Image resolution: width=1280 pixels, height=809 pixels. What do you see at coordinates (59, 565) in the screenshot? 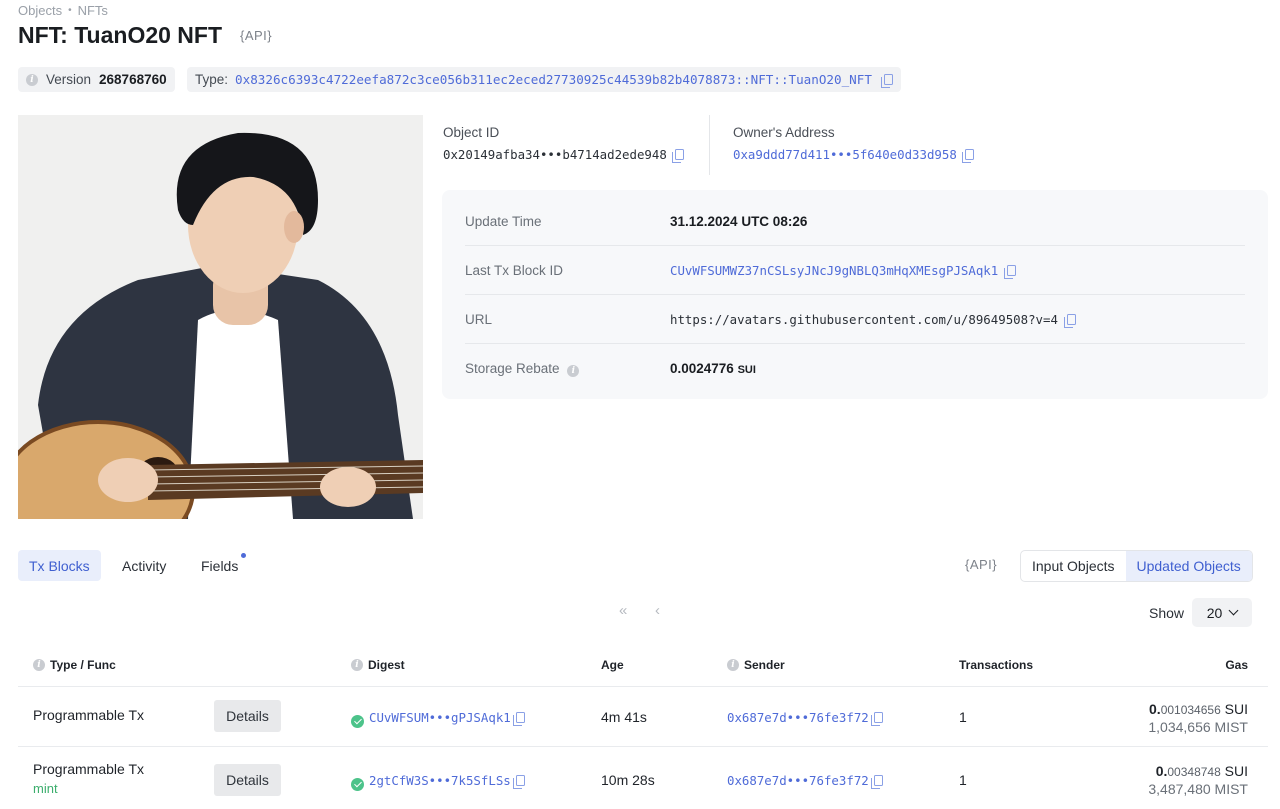
I see `tab-tx-blocks: Tx Blocks` at bounding box center [59, 565].